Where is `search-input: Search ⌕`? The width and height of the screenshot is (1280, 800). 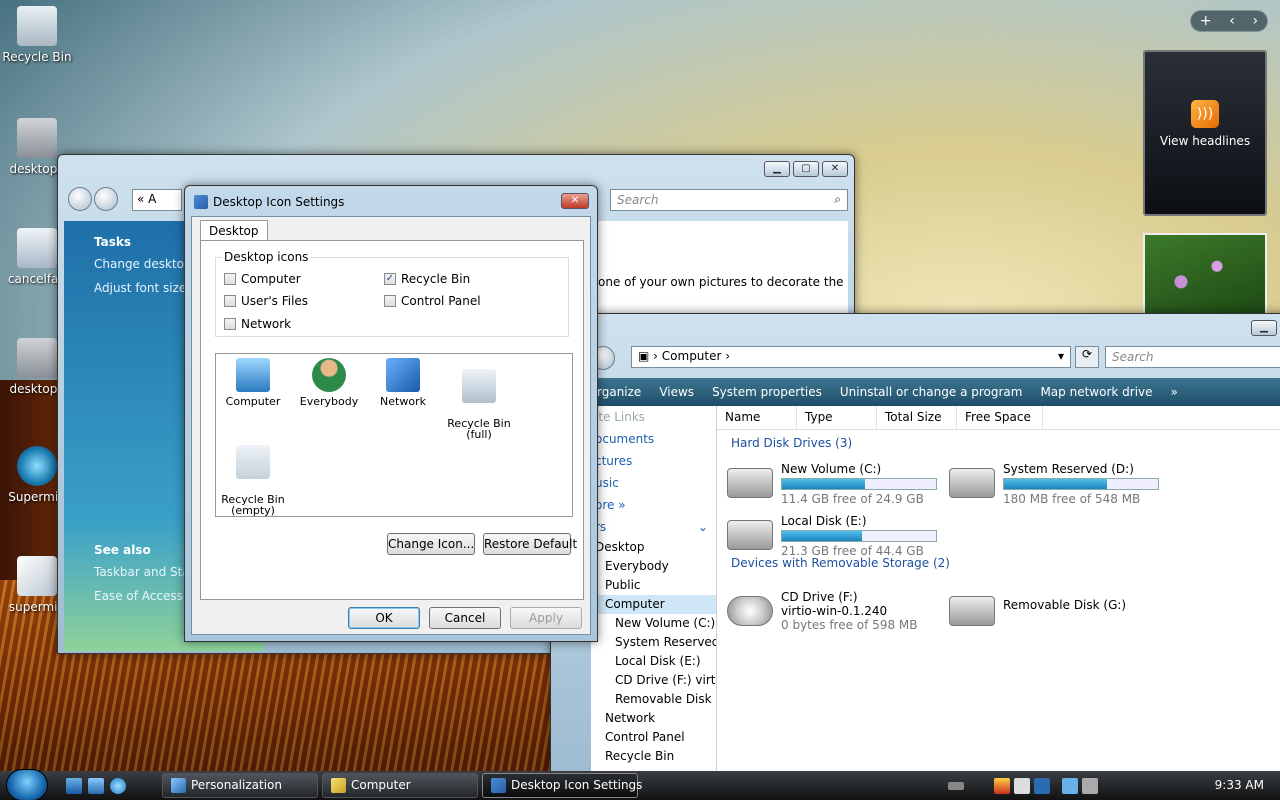
search-input: Search ⌕ is located at coordinates (729, 200).